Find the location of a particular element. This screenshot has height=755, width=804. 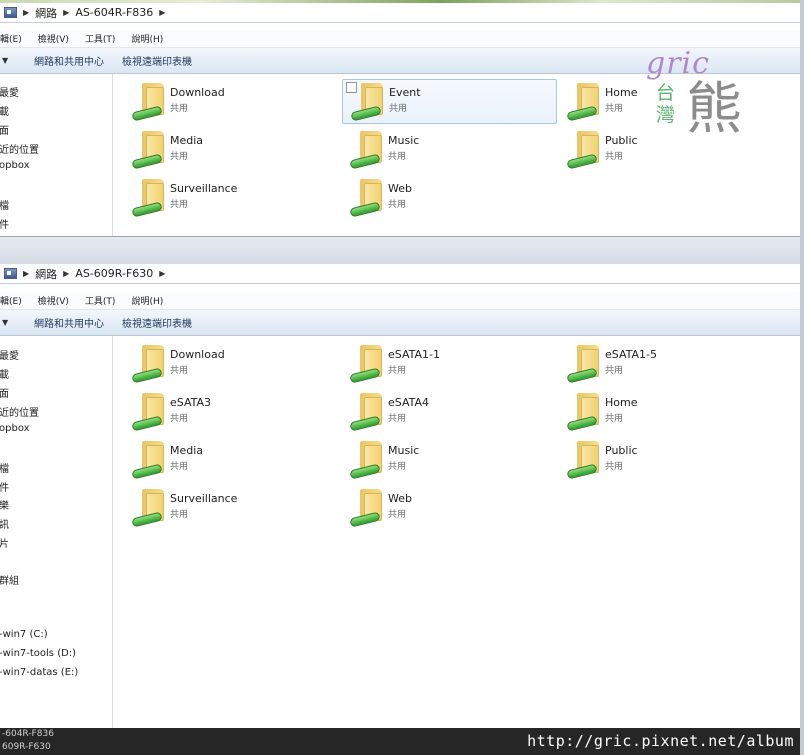

nav-item: -win7-datas (E:) is located at coordinates (39, 672).